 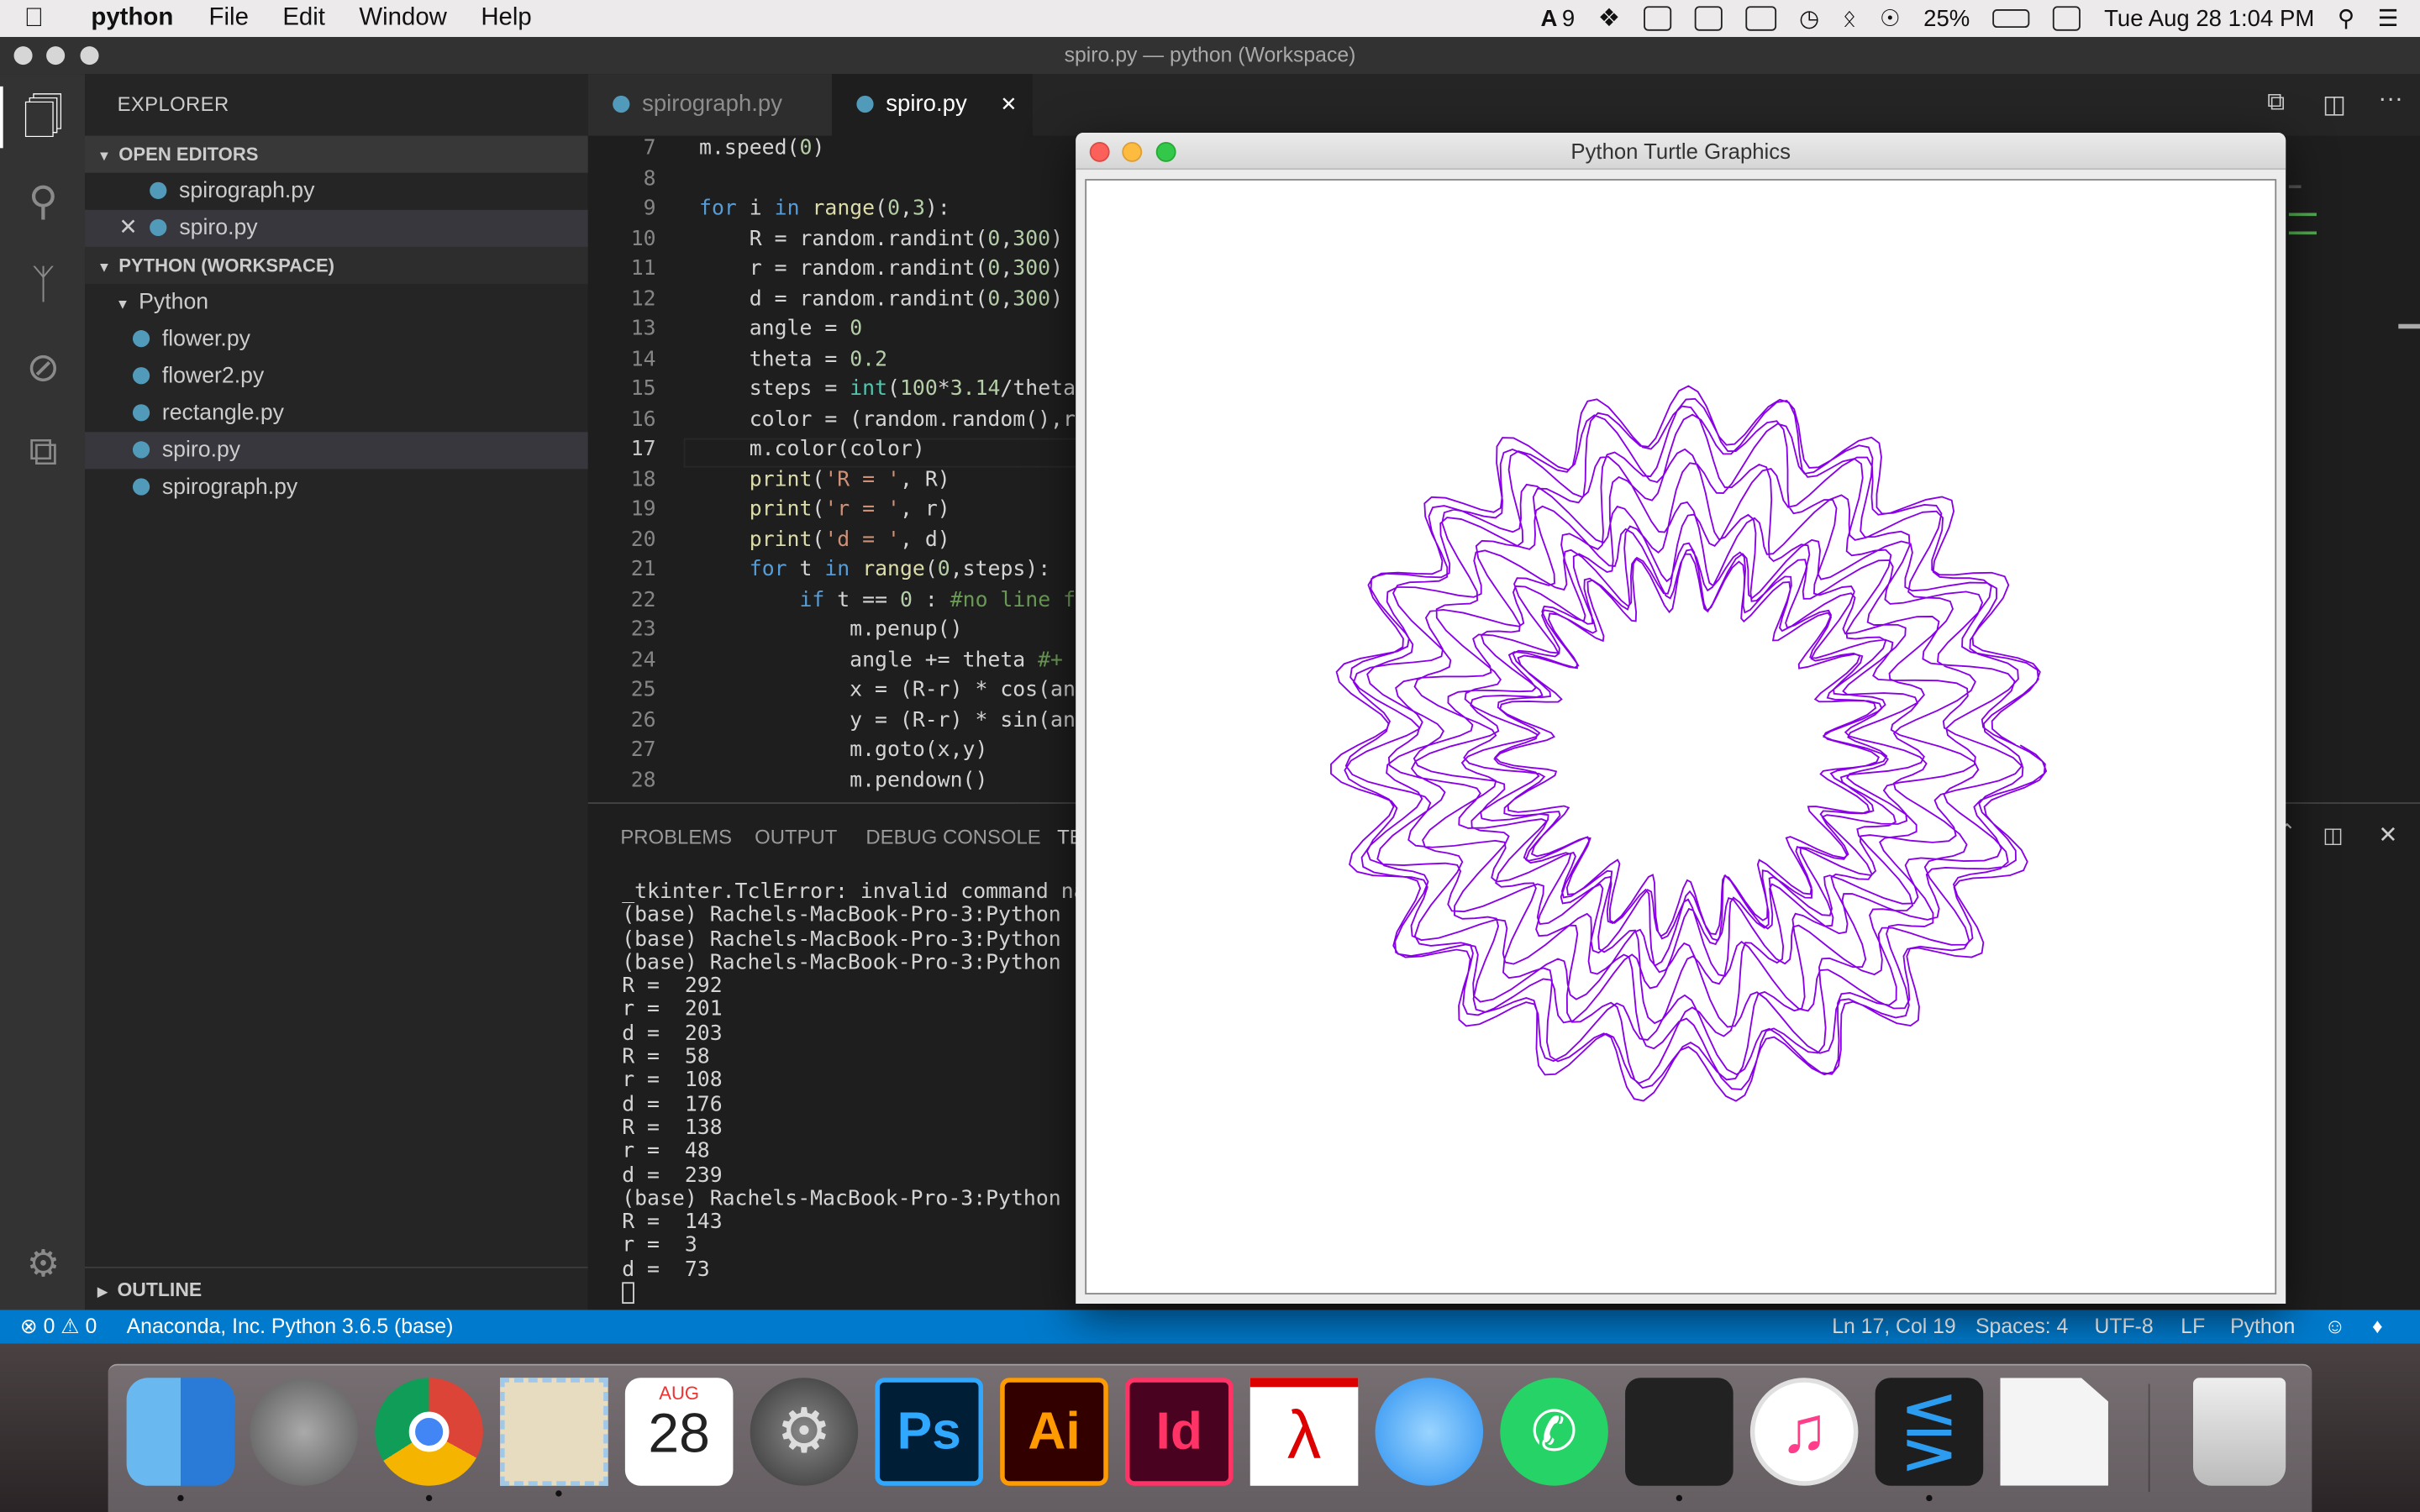 What do you see at coordinates (643, 419) in the screenshot?
I see `line-number: 16` at bounding box center [643, 419].